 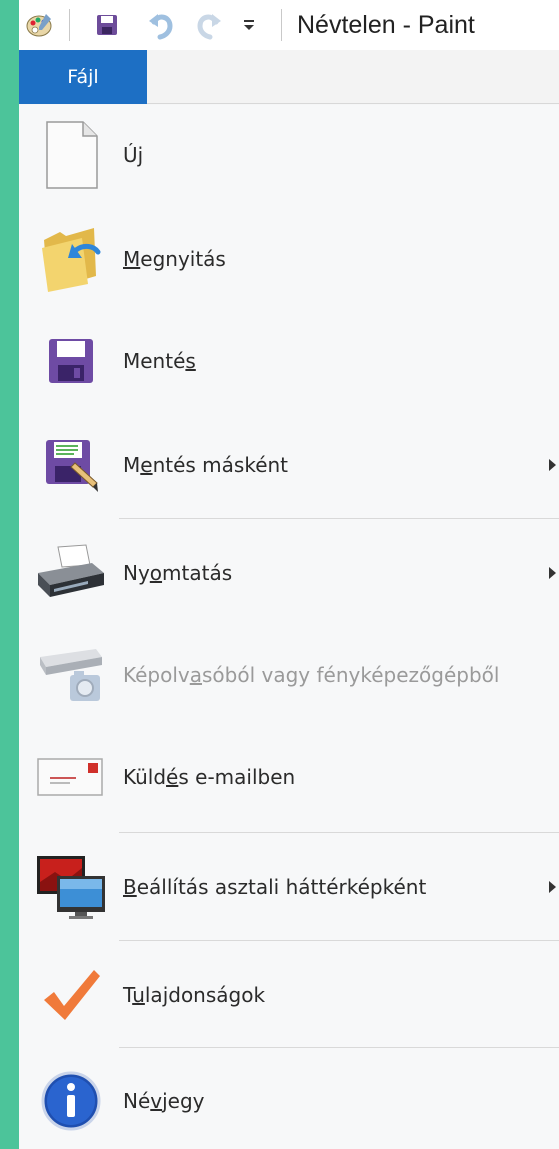 What do you see at coordinates (71, 887) in the screenshot?
I see `desktop-background-icon` at bounding box center [71, 887].